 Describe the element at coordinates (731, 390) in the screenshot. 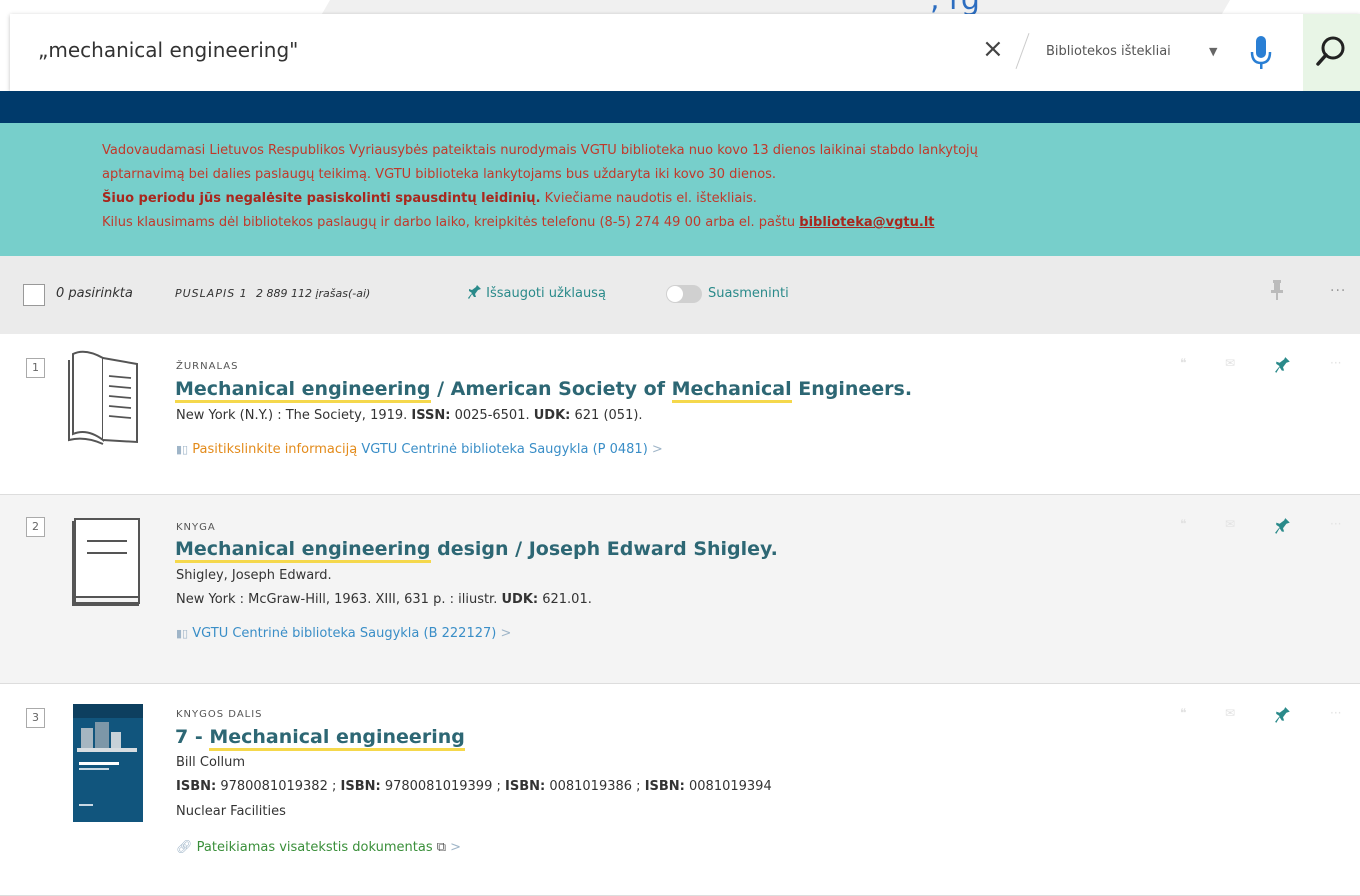

I see `title-highlight: Mechanical` at that location.